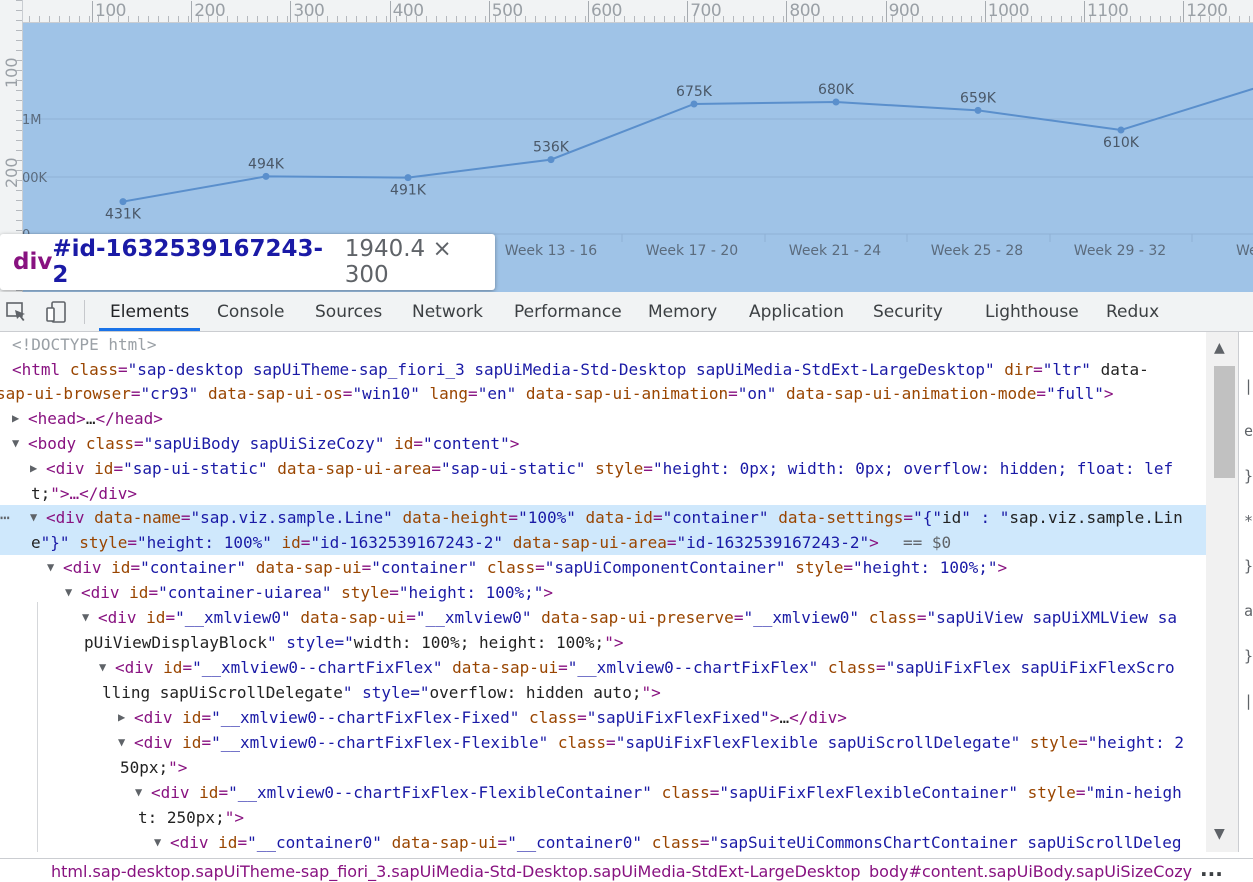  I want to click on scroll-down-icon: ▼, so click(1219, 834).